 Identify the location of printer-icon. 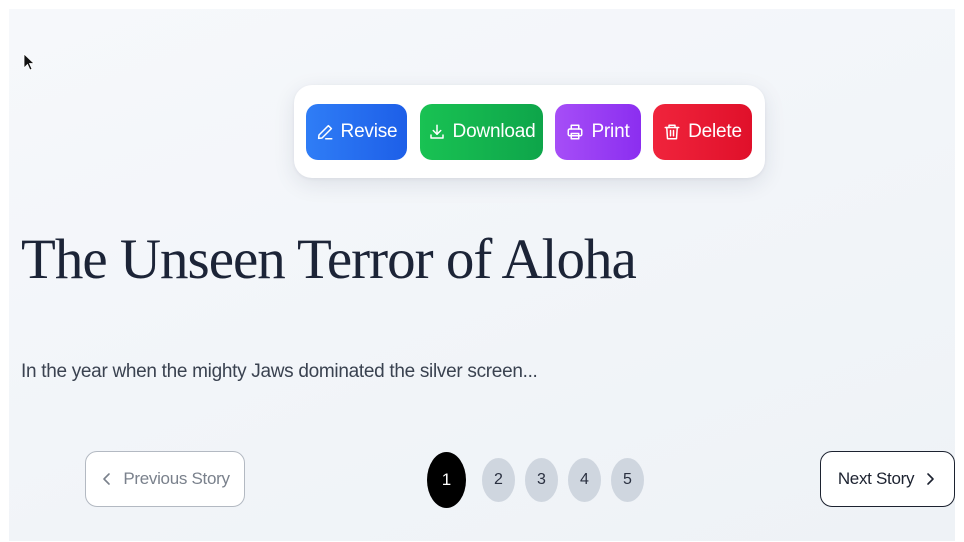
(575, 132).